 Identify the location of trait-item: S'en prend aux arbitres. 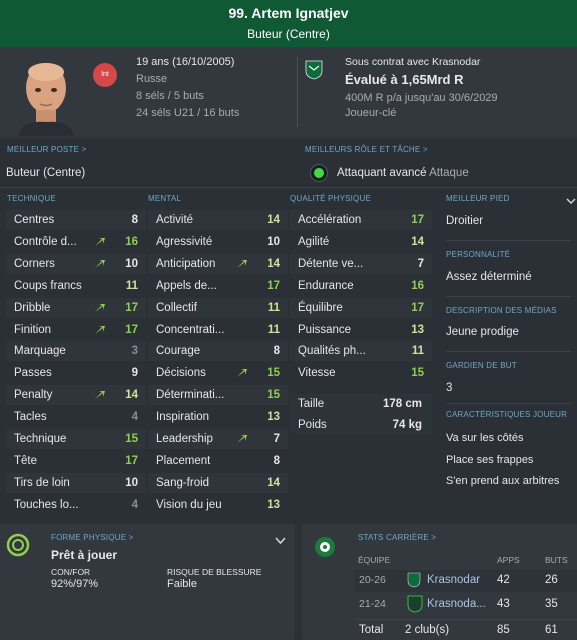
(503, 481).